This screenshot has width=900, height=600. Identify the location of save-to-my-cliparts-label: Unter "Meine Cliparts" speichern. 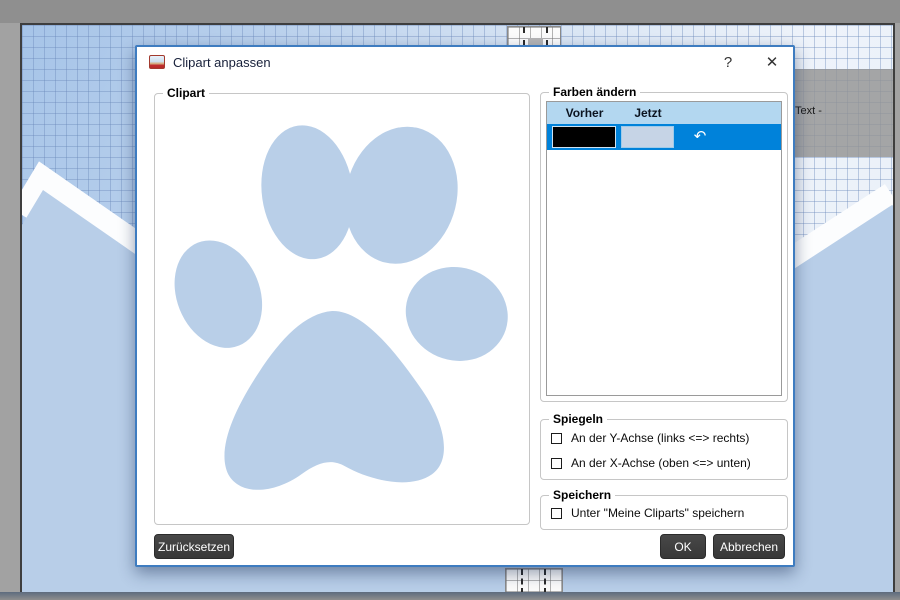
(658, 513).